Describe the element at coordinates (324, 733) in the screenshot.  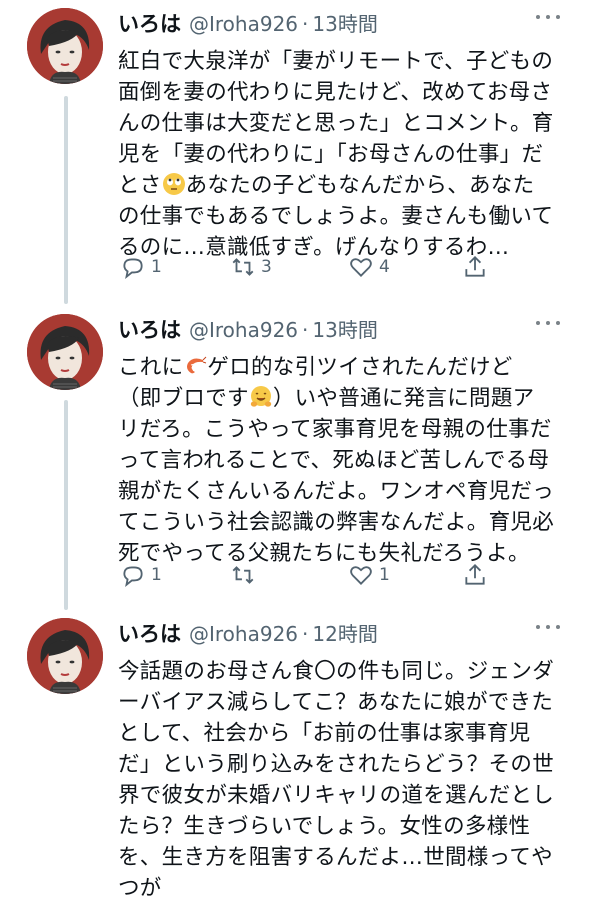
I see `tweet-text-line: として、社会から「お前の仕事は家事育児` at that location.